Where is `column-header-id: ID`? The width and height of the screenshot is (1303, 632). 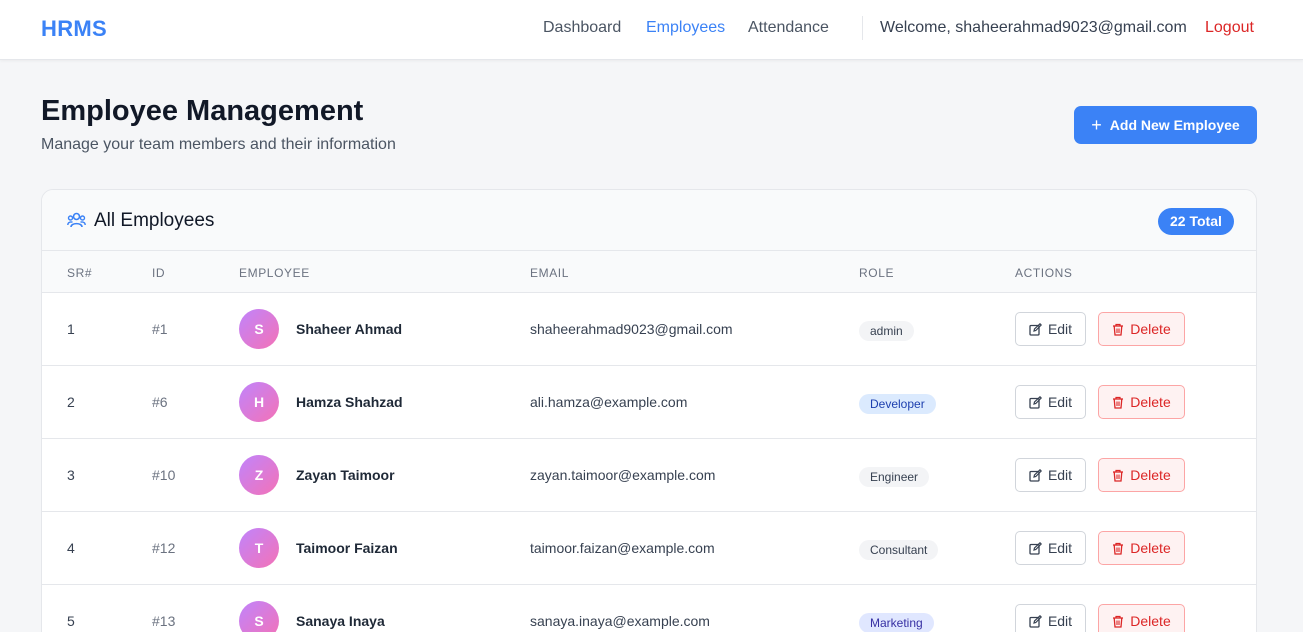 column-header-id: ID is located at coordinates (159, 273).